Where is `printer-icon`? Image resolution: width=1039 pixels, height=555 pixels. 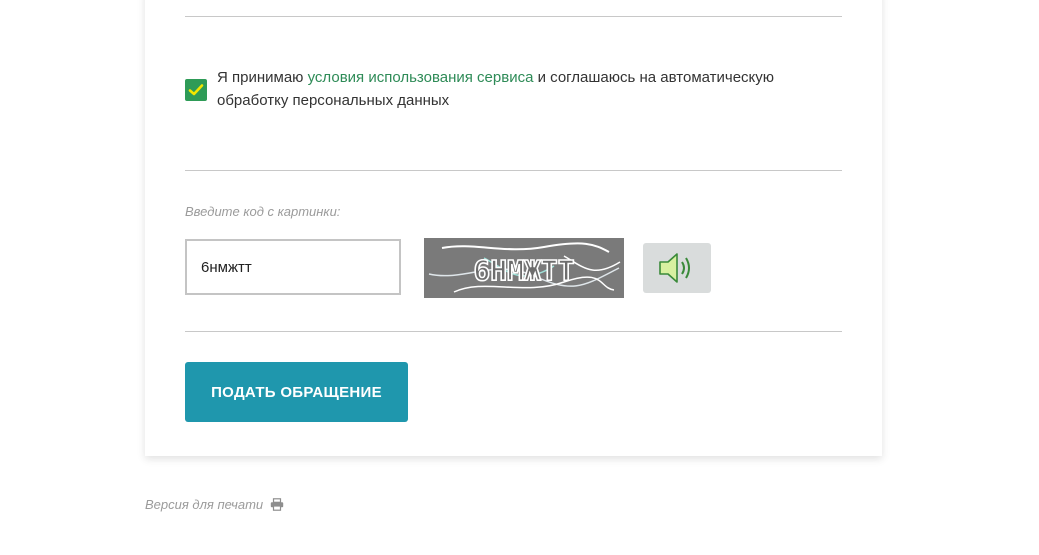 printer-icon is located at coordinates (276, 504).